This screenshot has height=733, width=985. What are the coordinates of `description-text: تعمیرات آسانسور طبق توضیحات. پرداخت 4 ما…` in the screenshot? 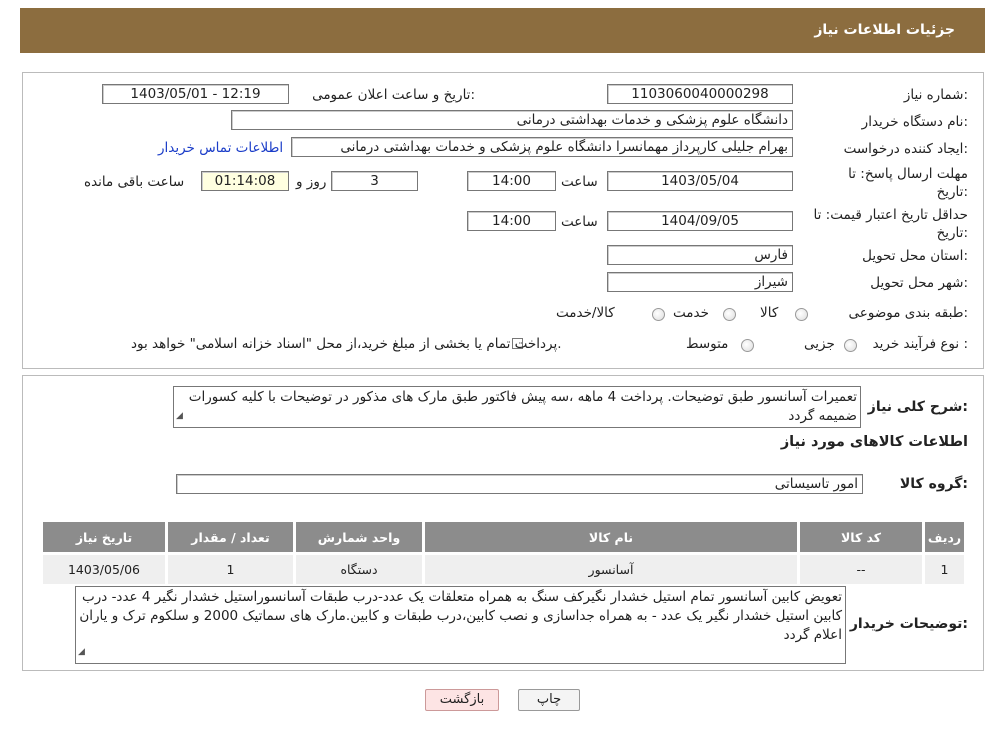 It's located at (522, 406).